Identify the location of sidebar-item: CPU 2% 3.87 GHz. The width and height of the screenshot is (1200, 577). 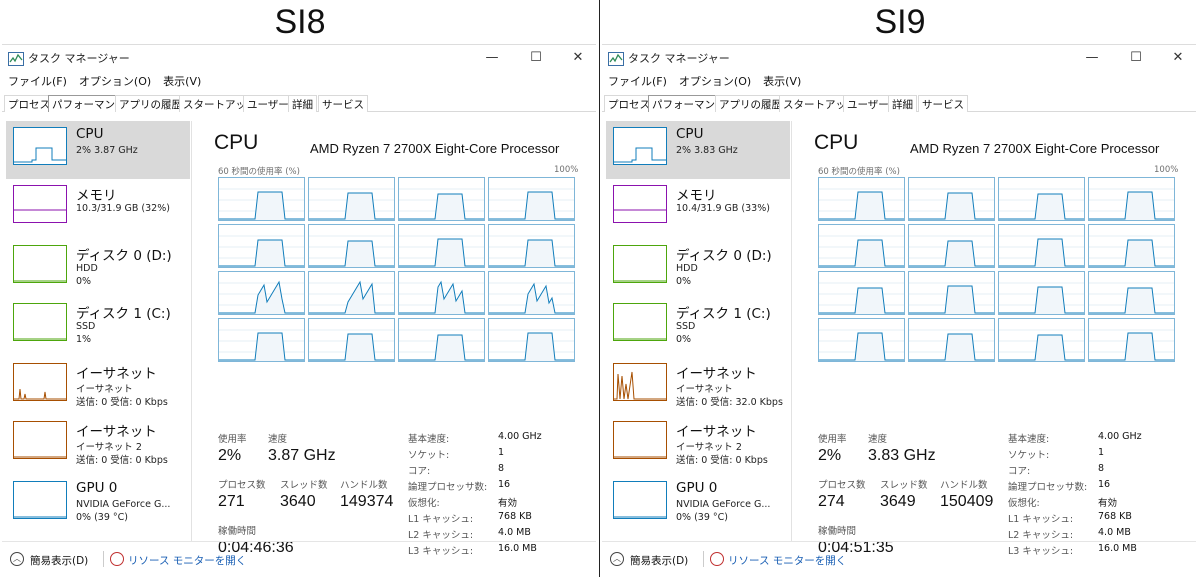
(98, 150).